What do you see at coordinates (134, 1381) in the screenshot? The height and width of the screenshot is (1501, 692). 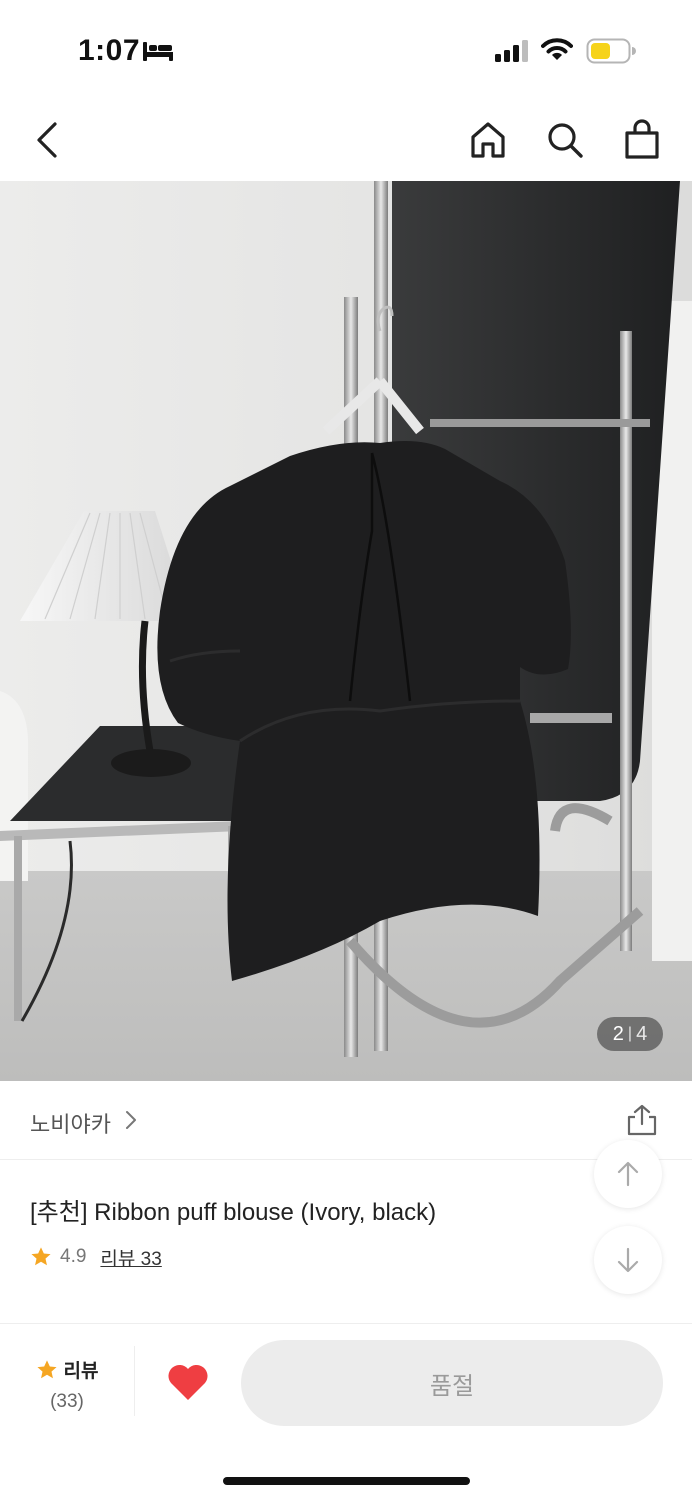 I see `divider` at bounding box center [134, 1381].